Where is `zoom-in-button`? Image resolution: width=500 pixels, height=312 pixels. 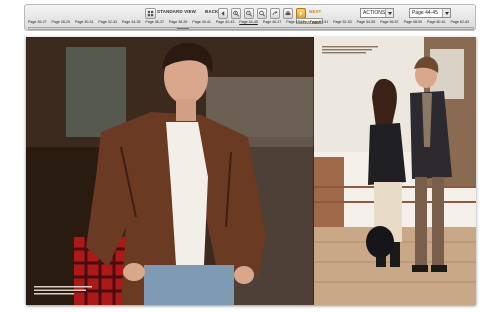 zoom-in-button is located at coordinates (236, 13).